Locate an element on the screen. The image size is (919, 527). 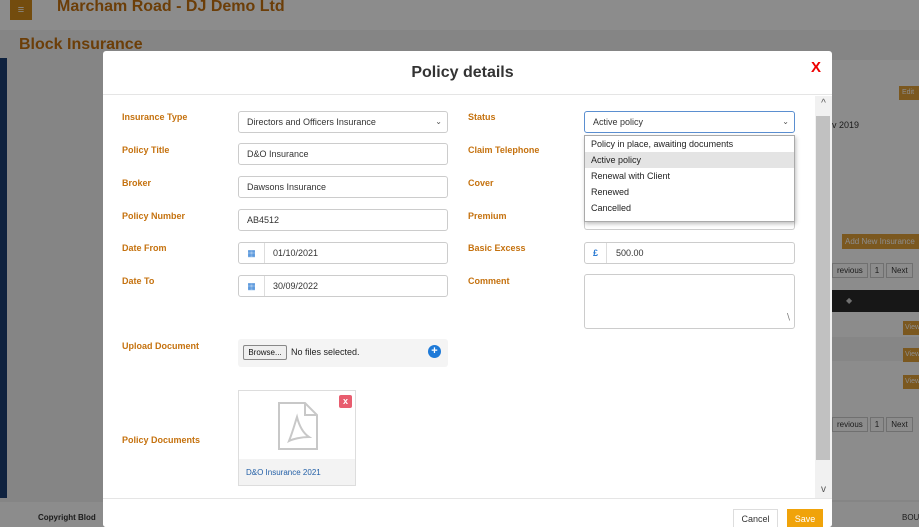
pdf-icon is located at coordinates (298, 426).